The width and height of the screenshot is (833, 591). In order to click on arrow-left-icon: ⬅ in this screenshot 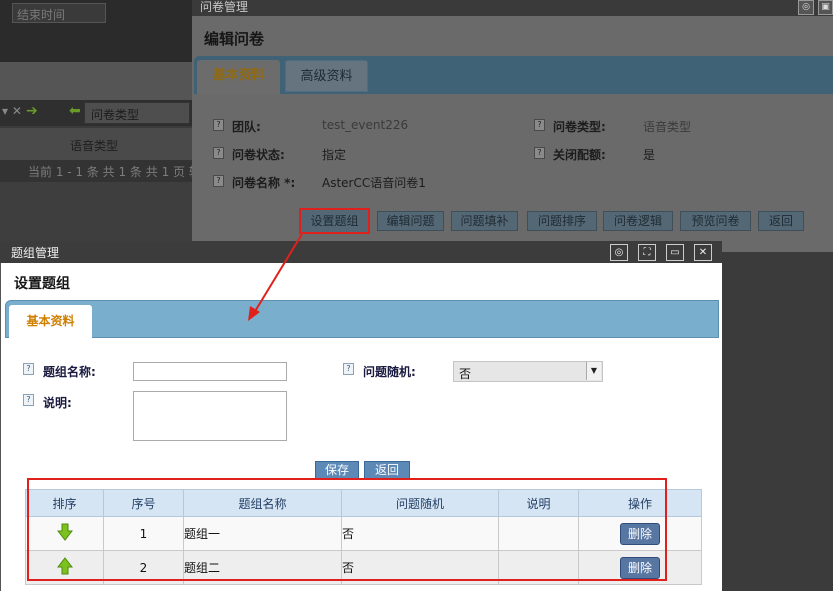, I will do `click(75, 111)`.